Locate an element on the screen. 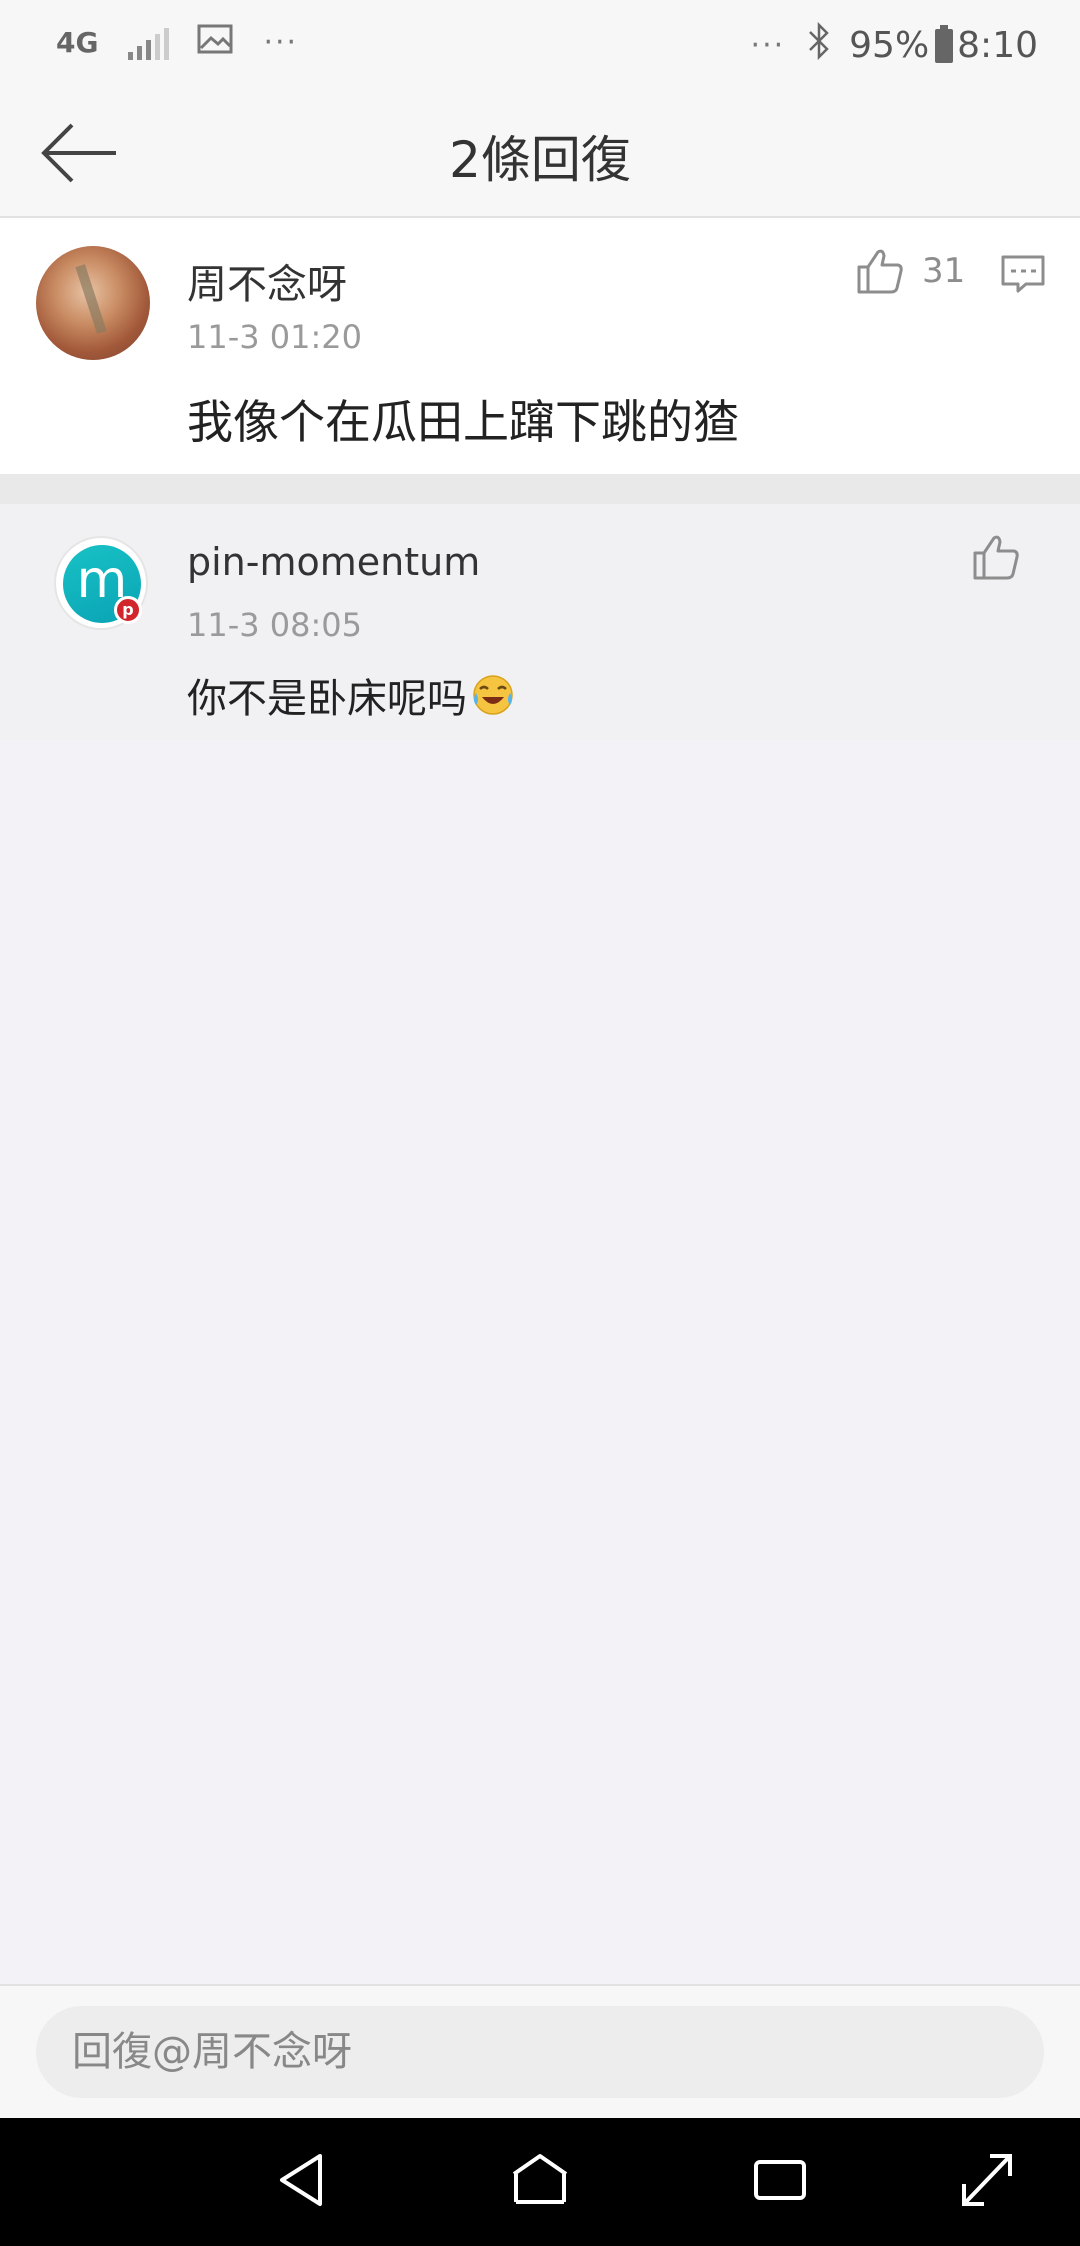  comment-time: 11-3 01:20 is located at coordinates (275, 337).